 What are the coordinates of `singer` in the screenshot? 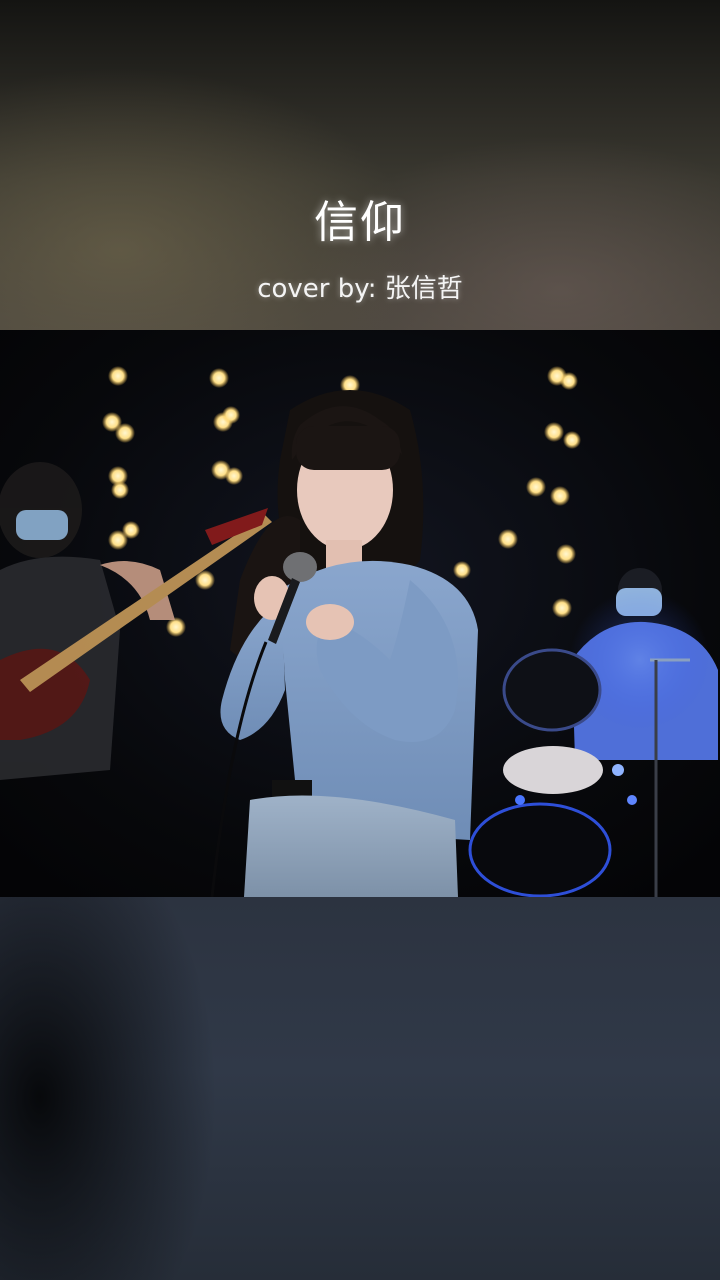 It's located at (344, 643).